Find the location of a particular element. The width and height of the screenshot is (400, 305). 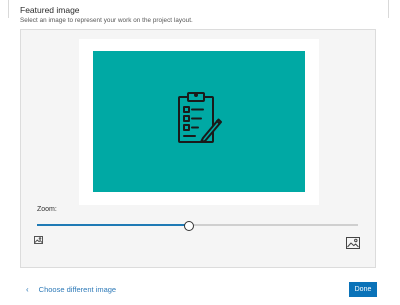

clipboard-icon is located at coordinates (200, 117).